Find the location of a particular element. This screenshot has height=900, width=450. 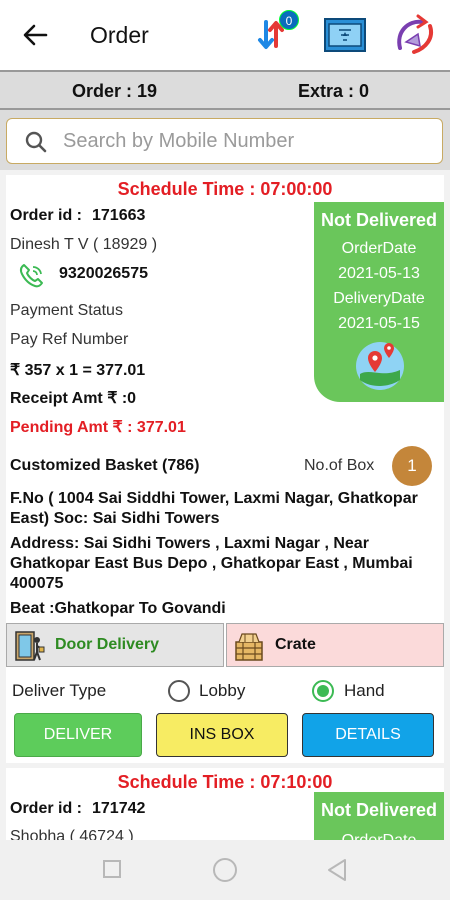

pay-ref-number: Pay Ref Number is located at coordinates (69, 339).